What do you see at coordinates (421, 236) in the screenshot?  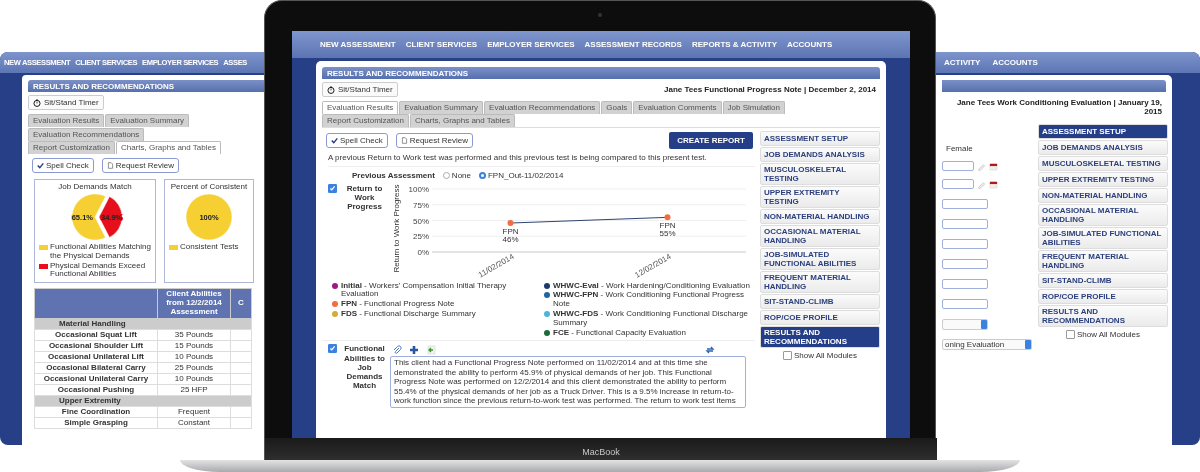 I see `tick-label: 25%` at bounding box center [421, 236].